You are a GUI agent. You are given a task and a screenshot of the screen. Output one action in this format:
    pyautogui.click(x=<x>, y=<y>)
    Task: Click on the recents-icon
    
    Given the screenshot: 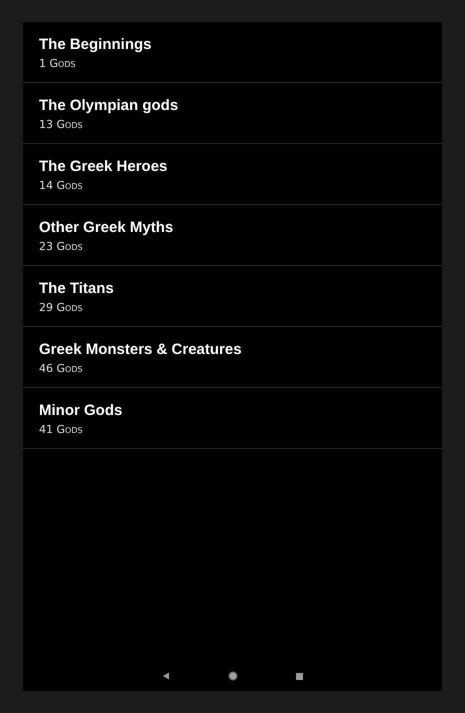 What is the action you would take?
    pyautogui.click(x=299, y=676)
    